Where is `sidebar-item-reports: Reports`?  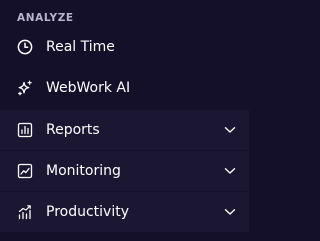 sidebar-item-reports: Reports is located at coordinates (124, 130).